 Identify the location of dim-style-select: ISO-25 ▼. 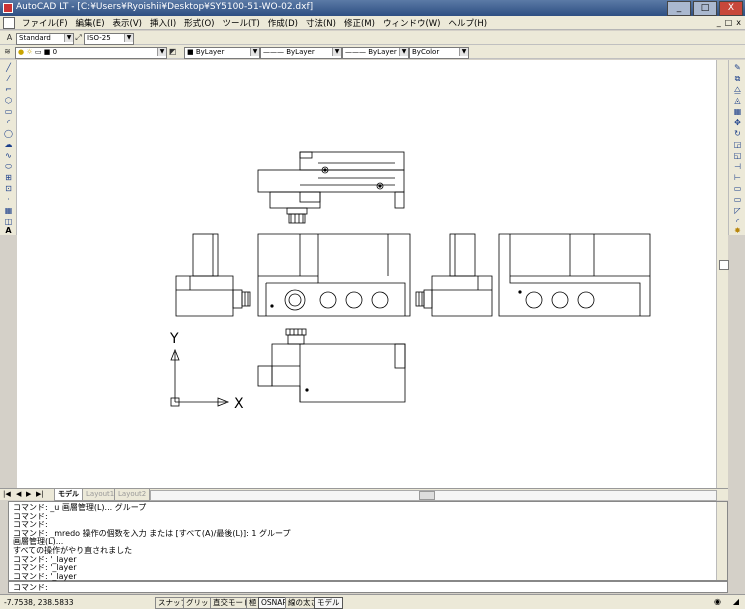
(109, 39).